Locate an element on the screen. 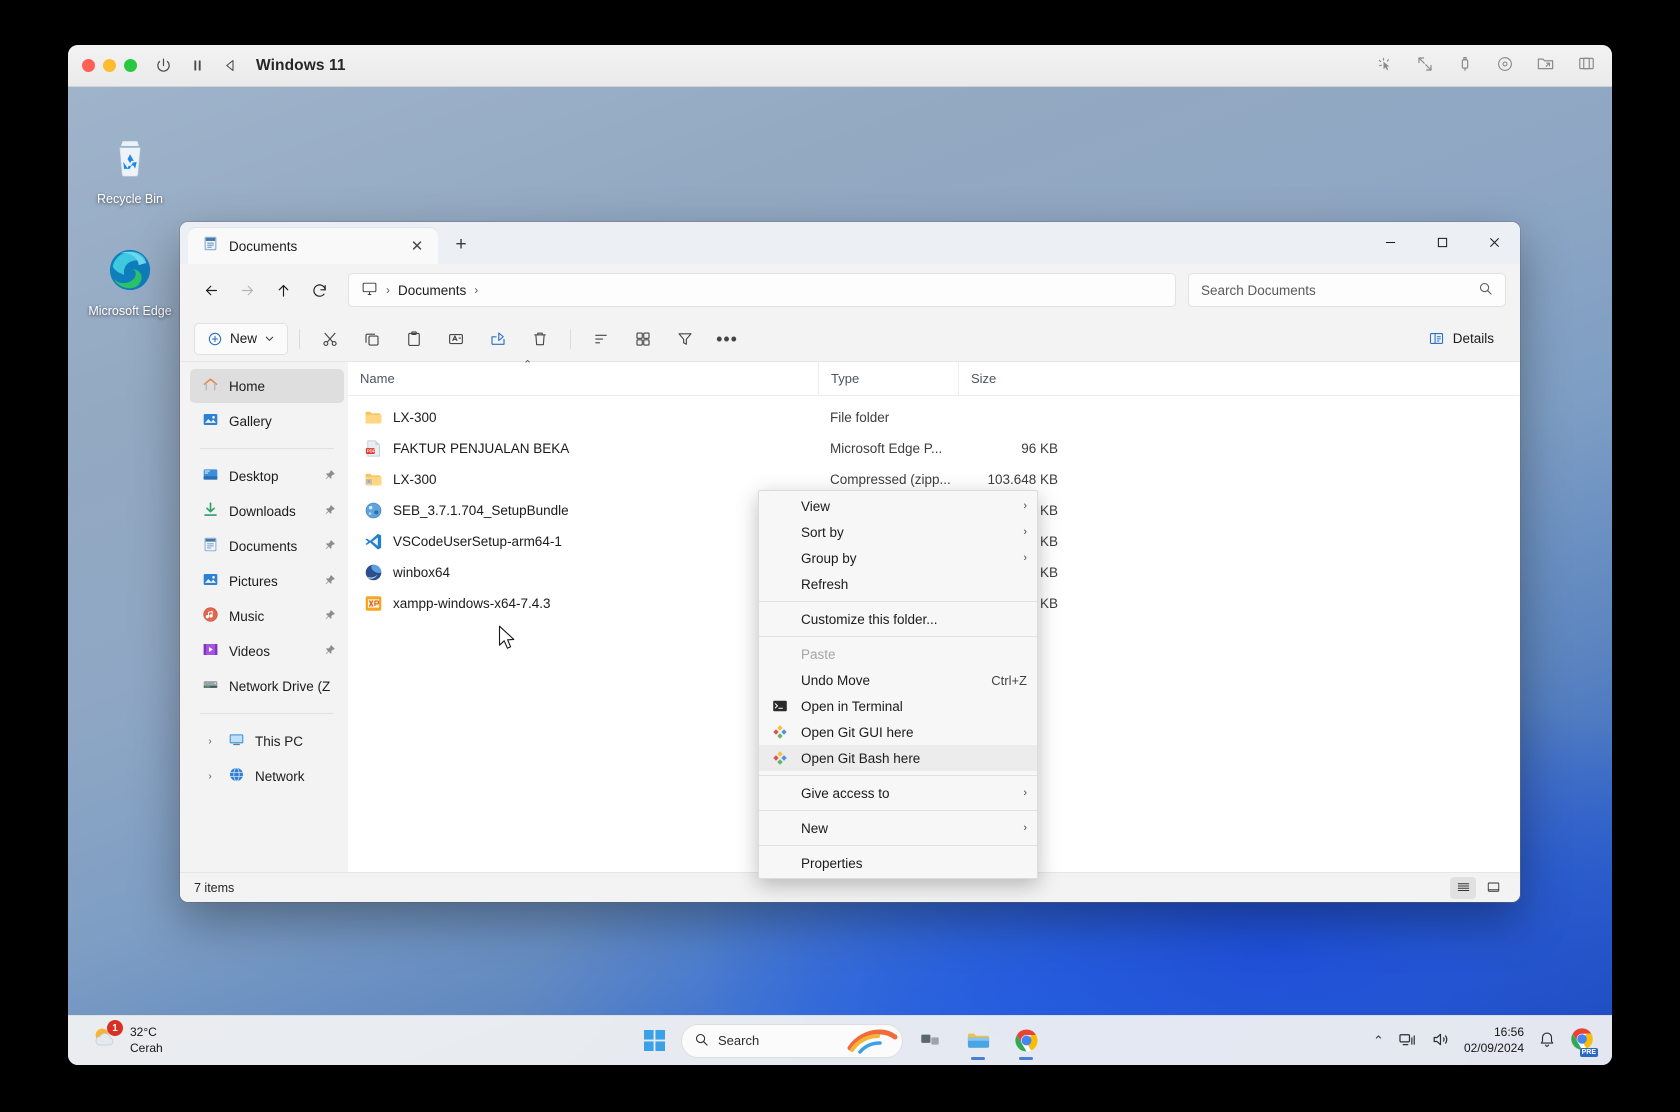  power-icon is located at coordinates (163, 65).